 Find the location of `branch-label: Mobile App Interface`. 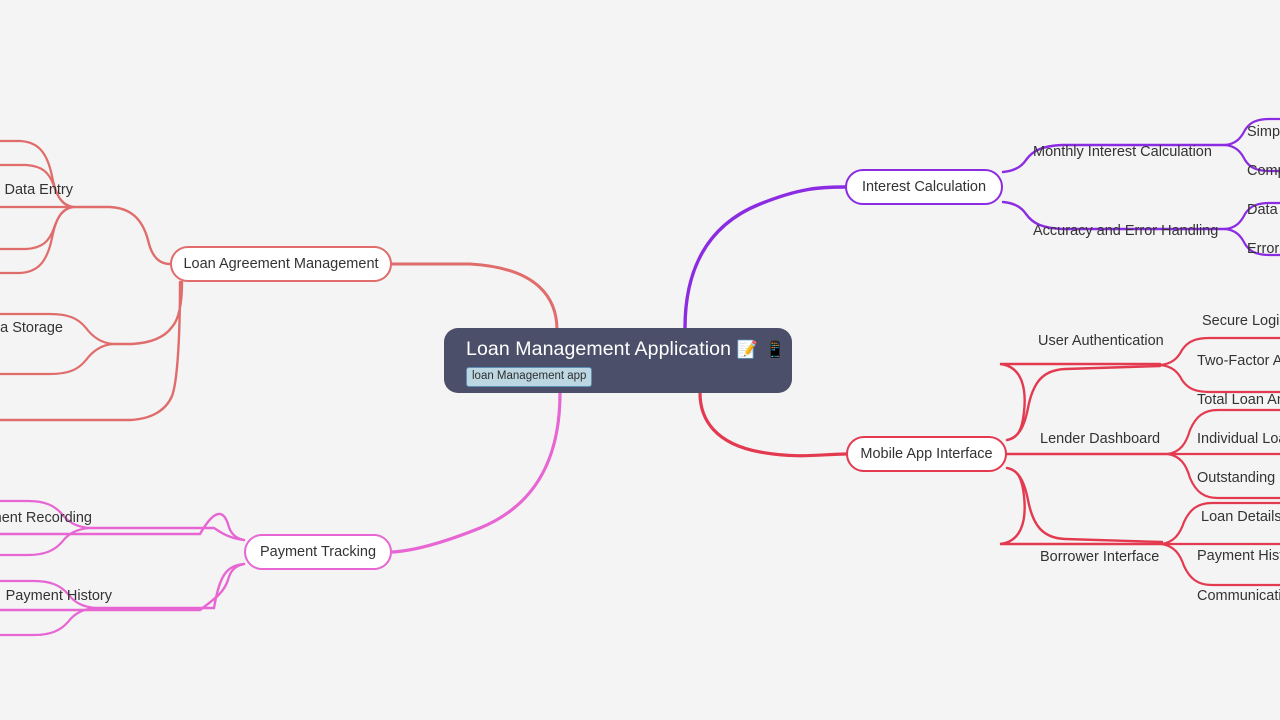

branch-label: Mobile App Interface is located at coordinates (926, 454).